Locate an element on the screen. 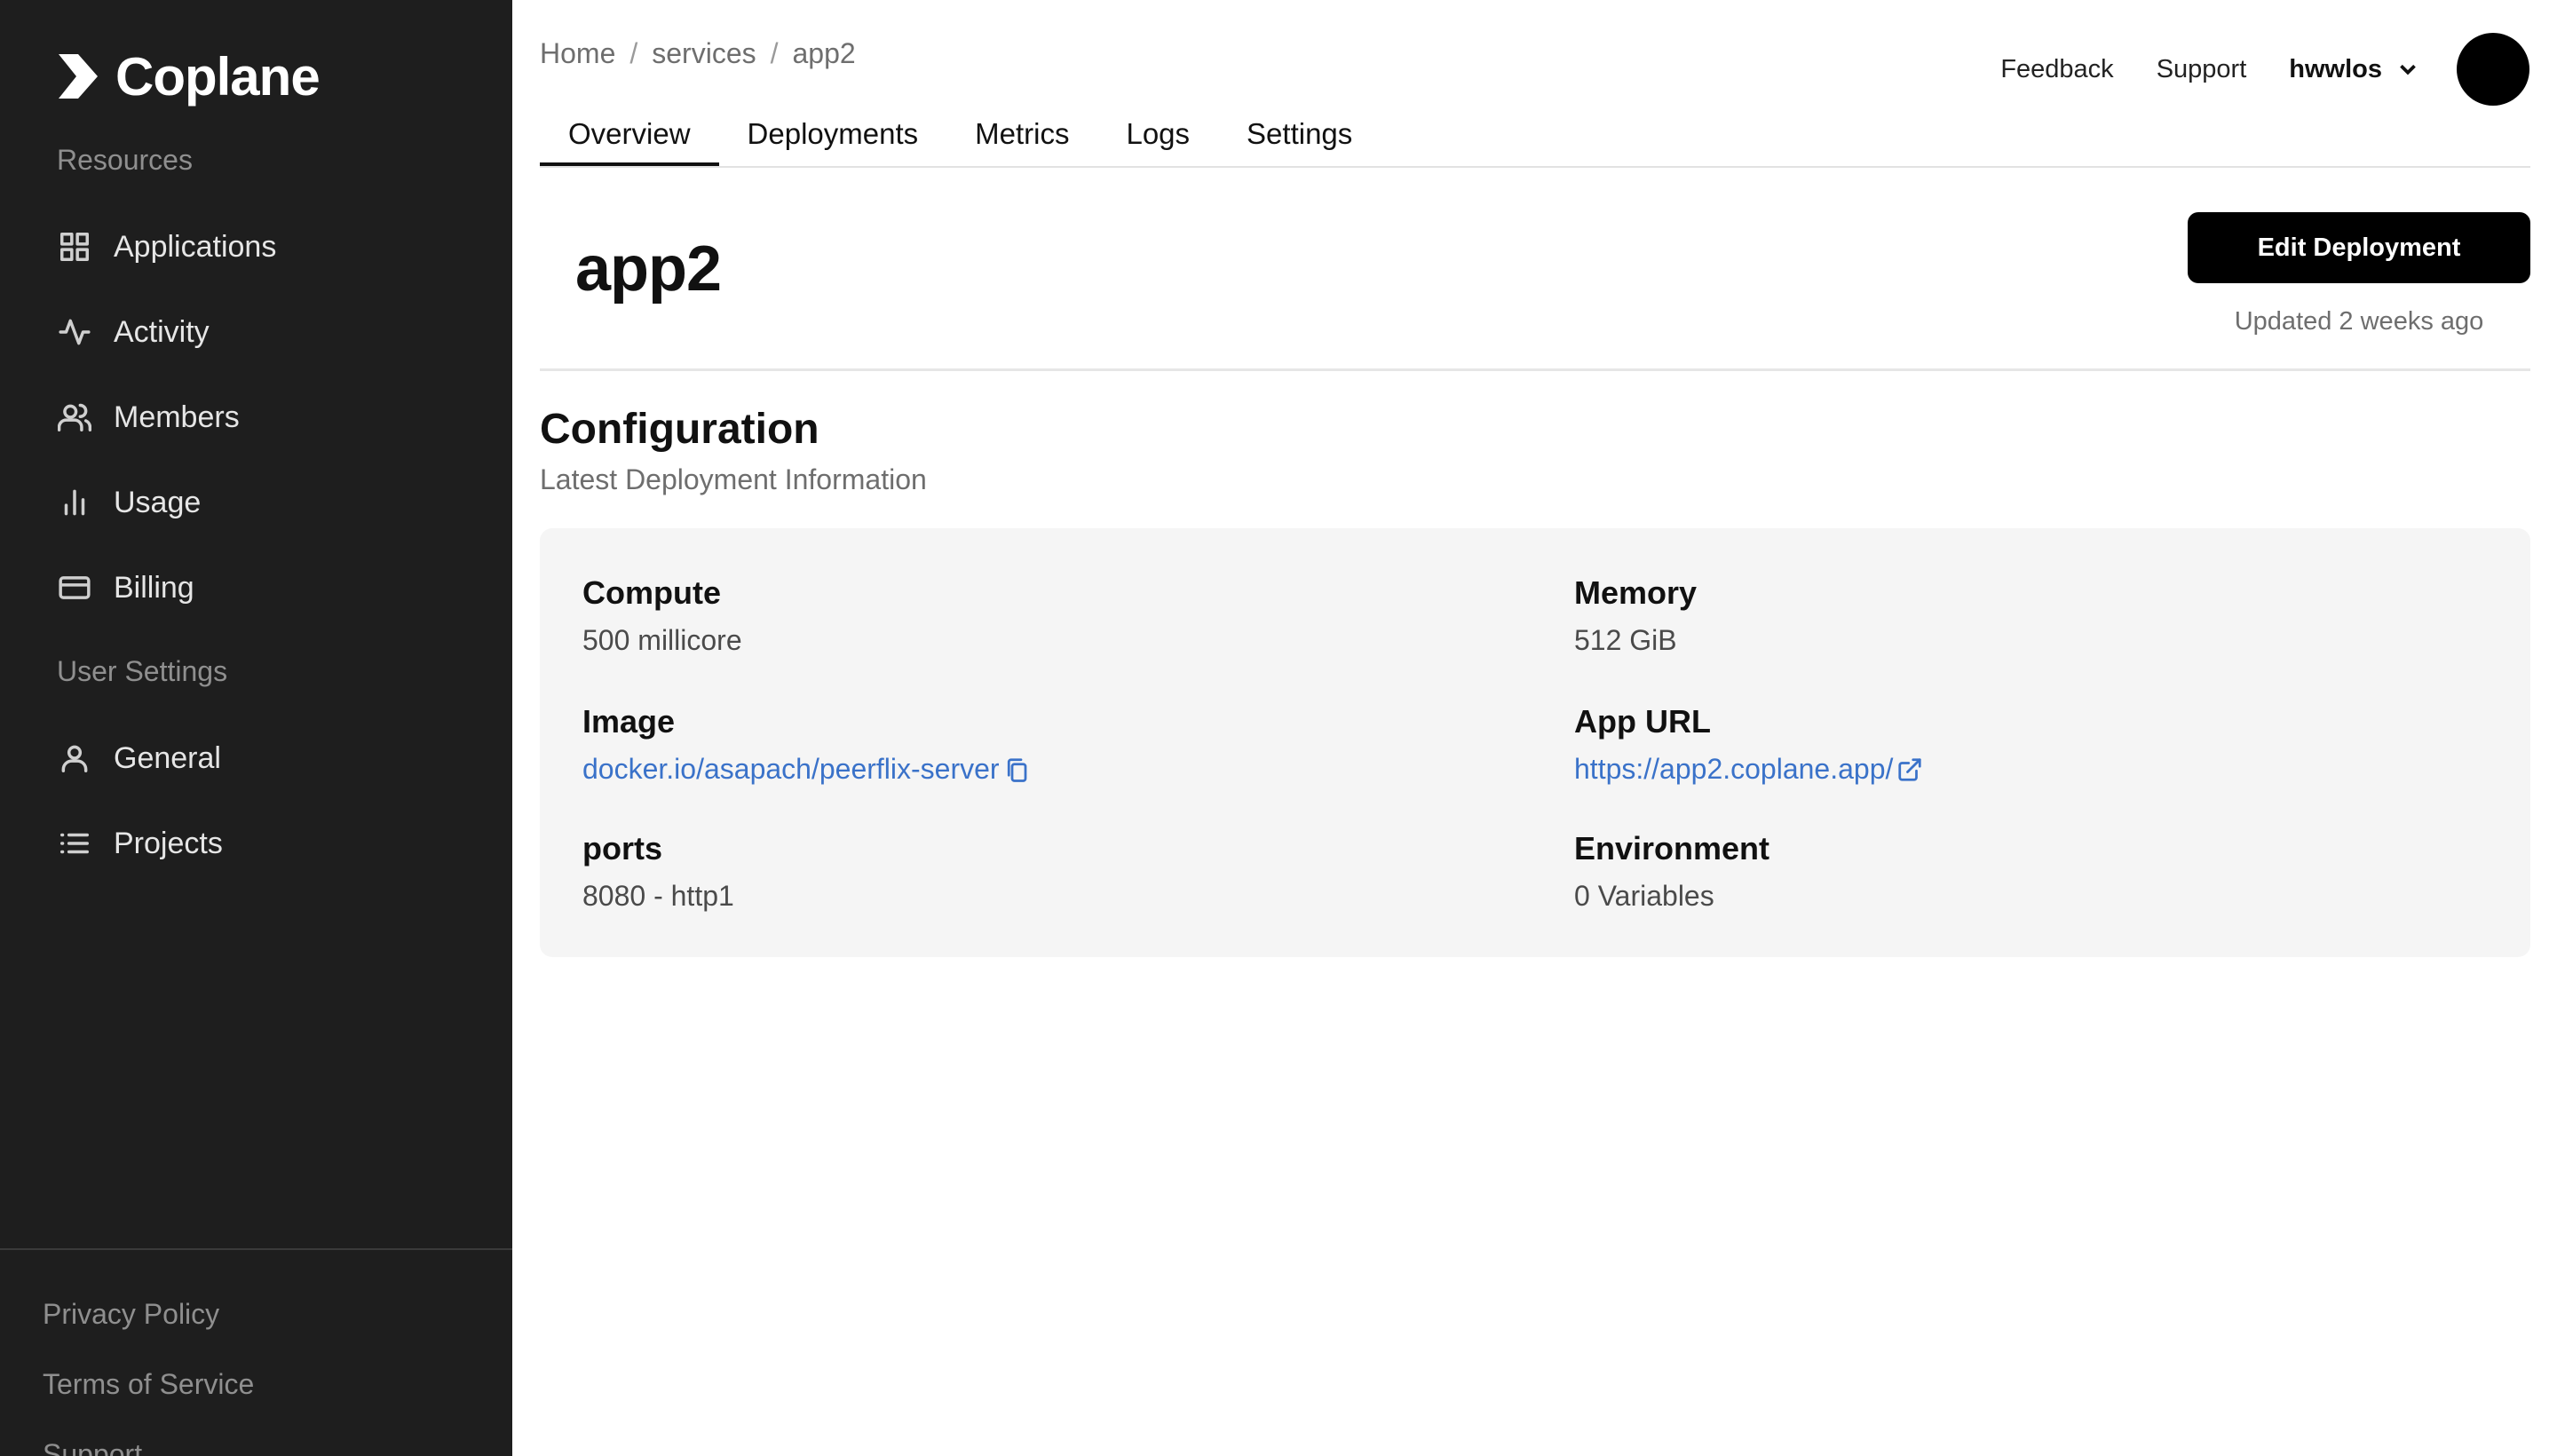 The image size is (2557, 1456). sidebar-item-label: Members is located at coordinates (177, 417).